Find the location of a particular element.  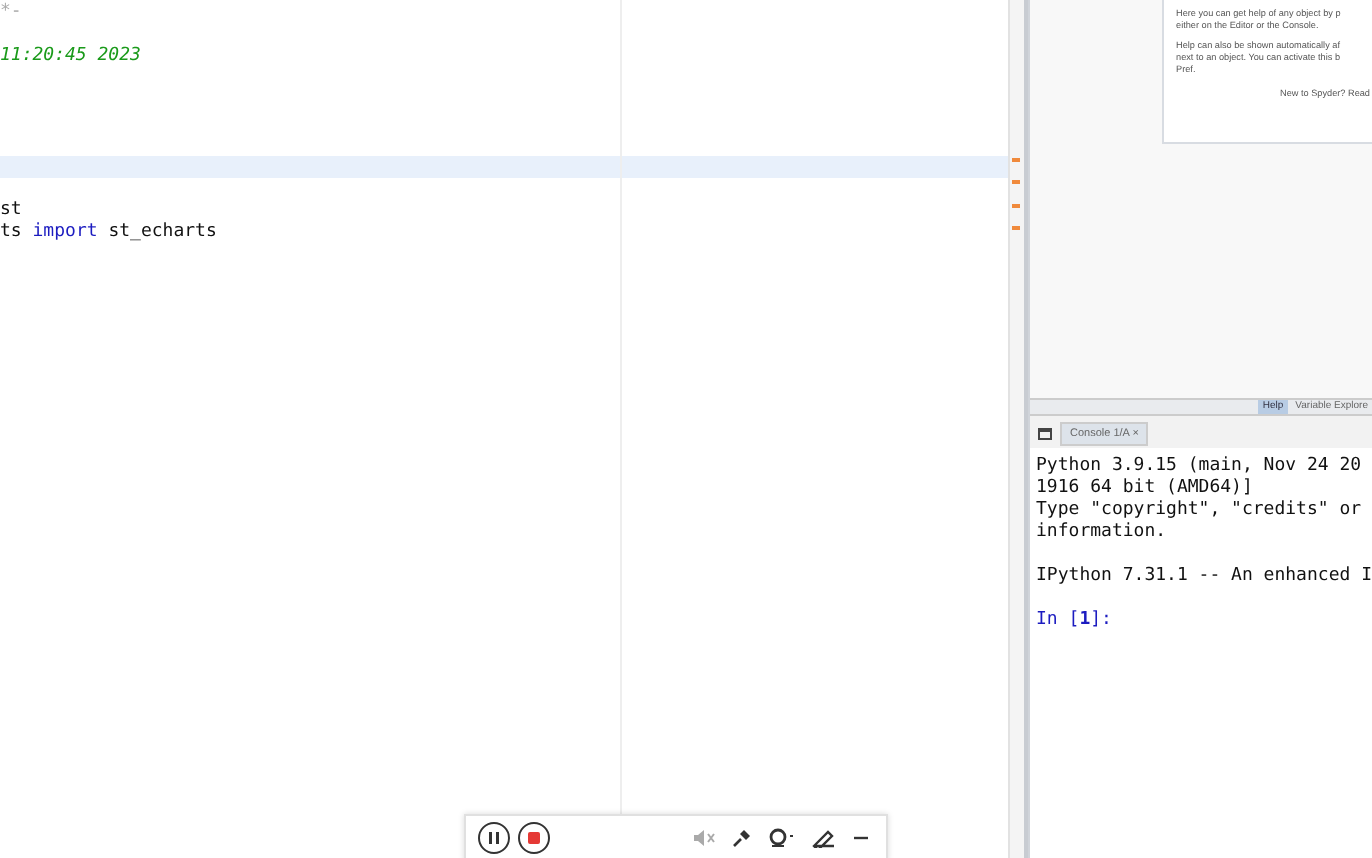

stop-icon is located at coordinates (534, 838).